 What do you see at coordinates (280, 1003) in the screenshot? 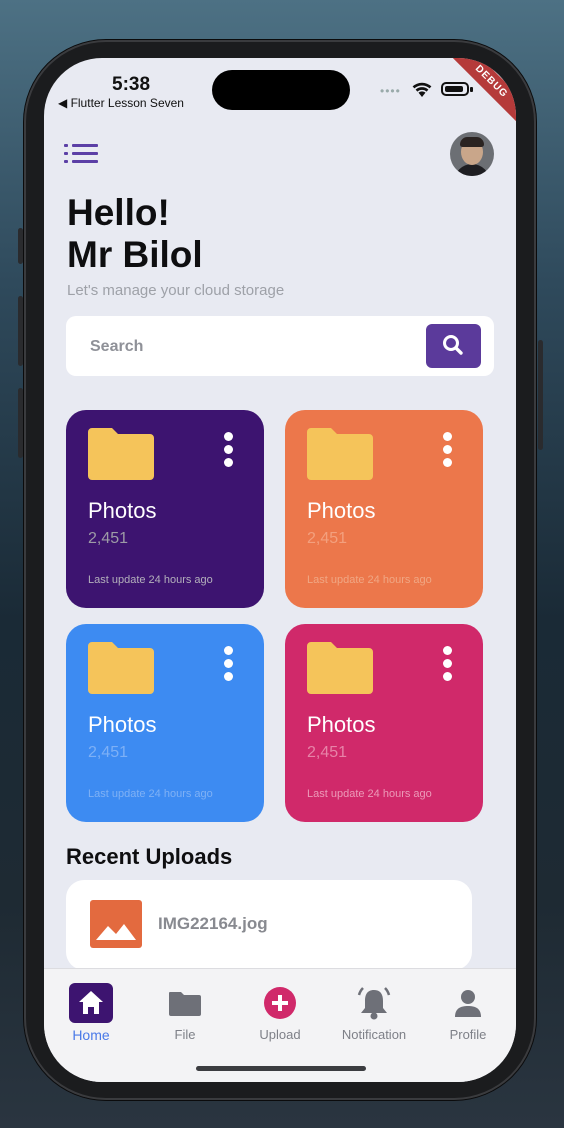
I see `plus-circle-icon` at bounding box center [280, 1003].